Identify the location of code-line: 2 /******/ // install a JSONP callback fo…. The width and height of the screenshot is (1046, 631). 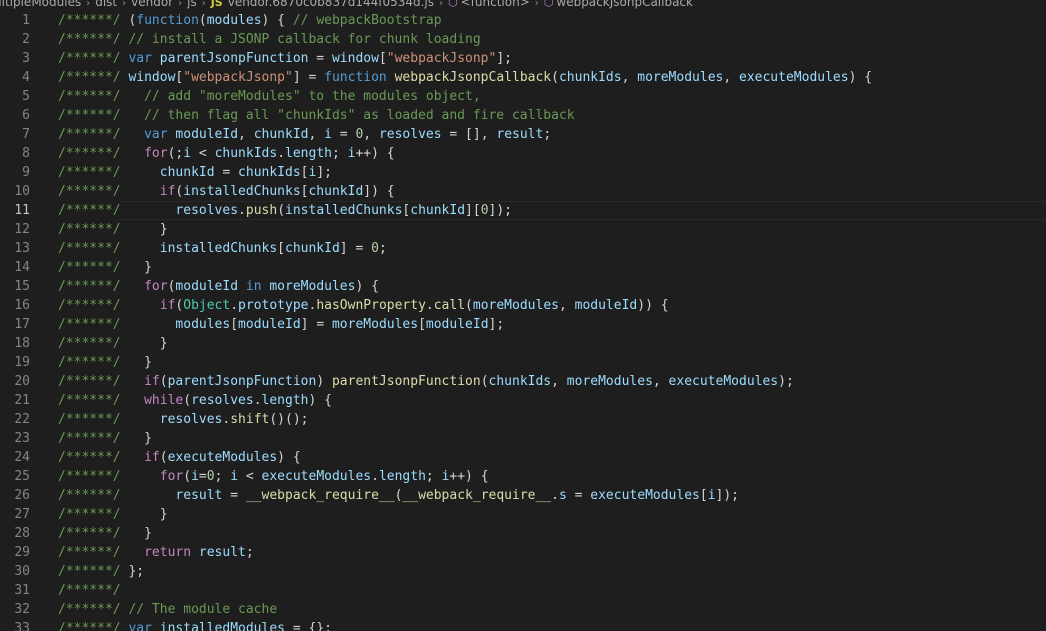
(523, 39).